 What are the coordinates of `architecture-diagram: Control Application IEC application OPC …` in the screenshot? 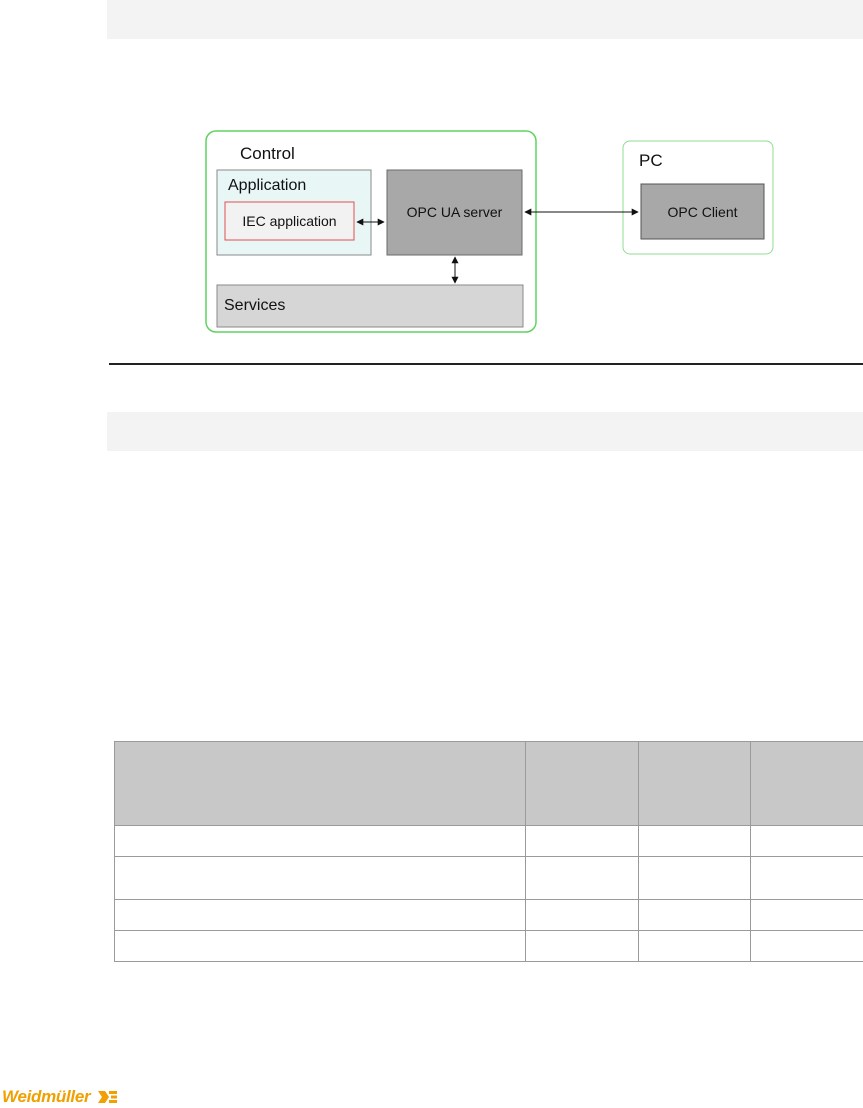 It's located at (489, 231).